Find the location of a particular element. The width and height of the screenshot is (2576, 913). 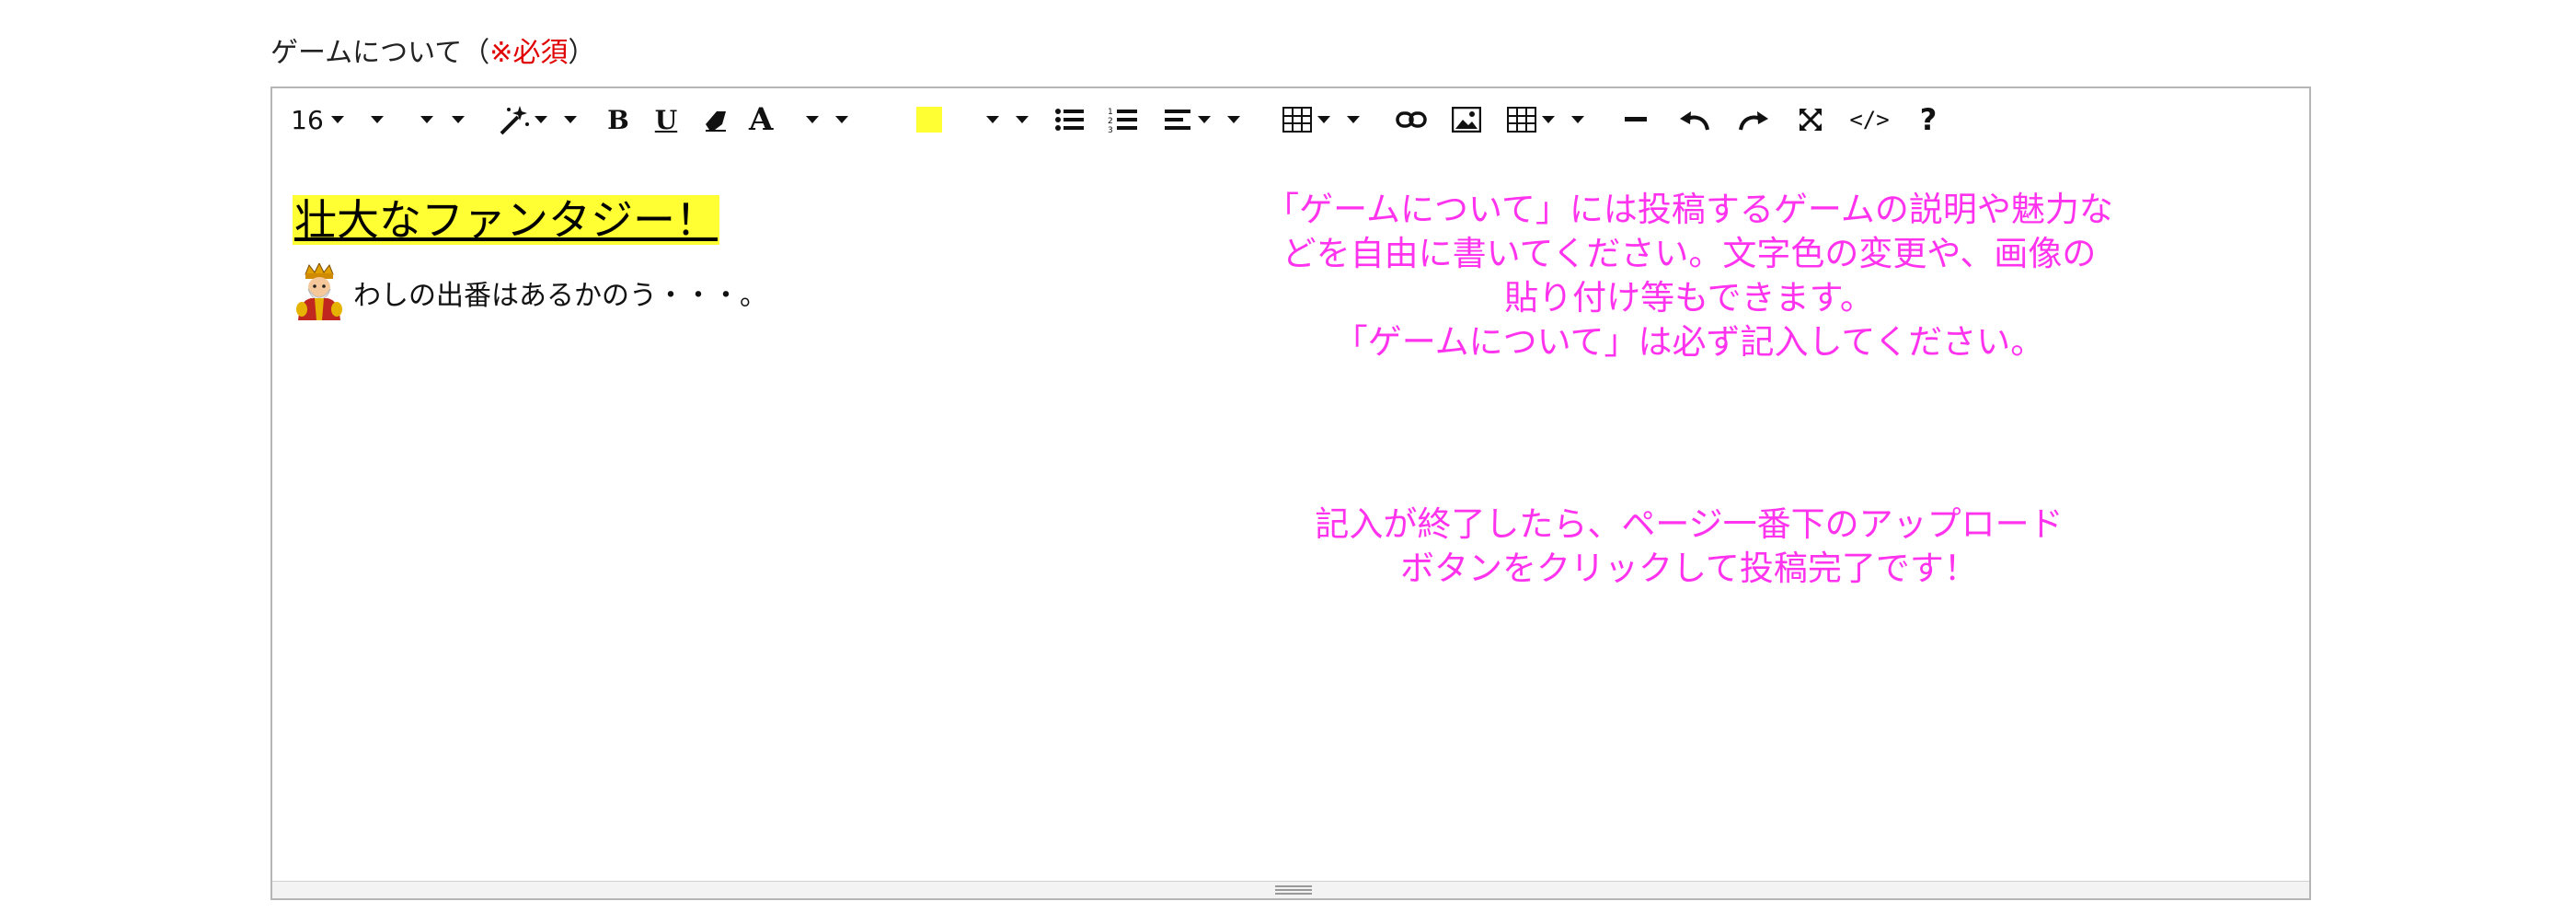

unordered-list-button is located at coordinates (1069, 119).